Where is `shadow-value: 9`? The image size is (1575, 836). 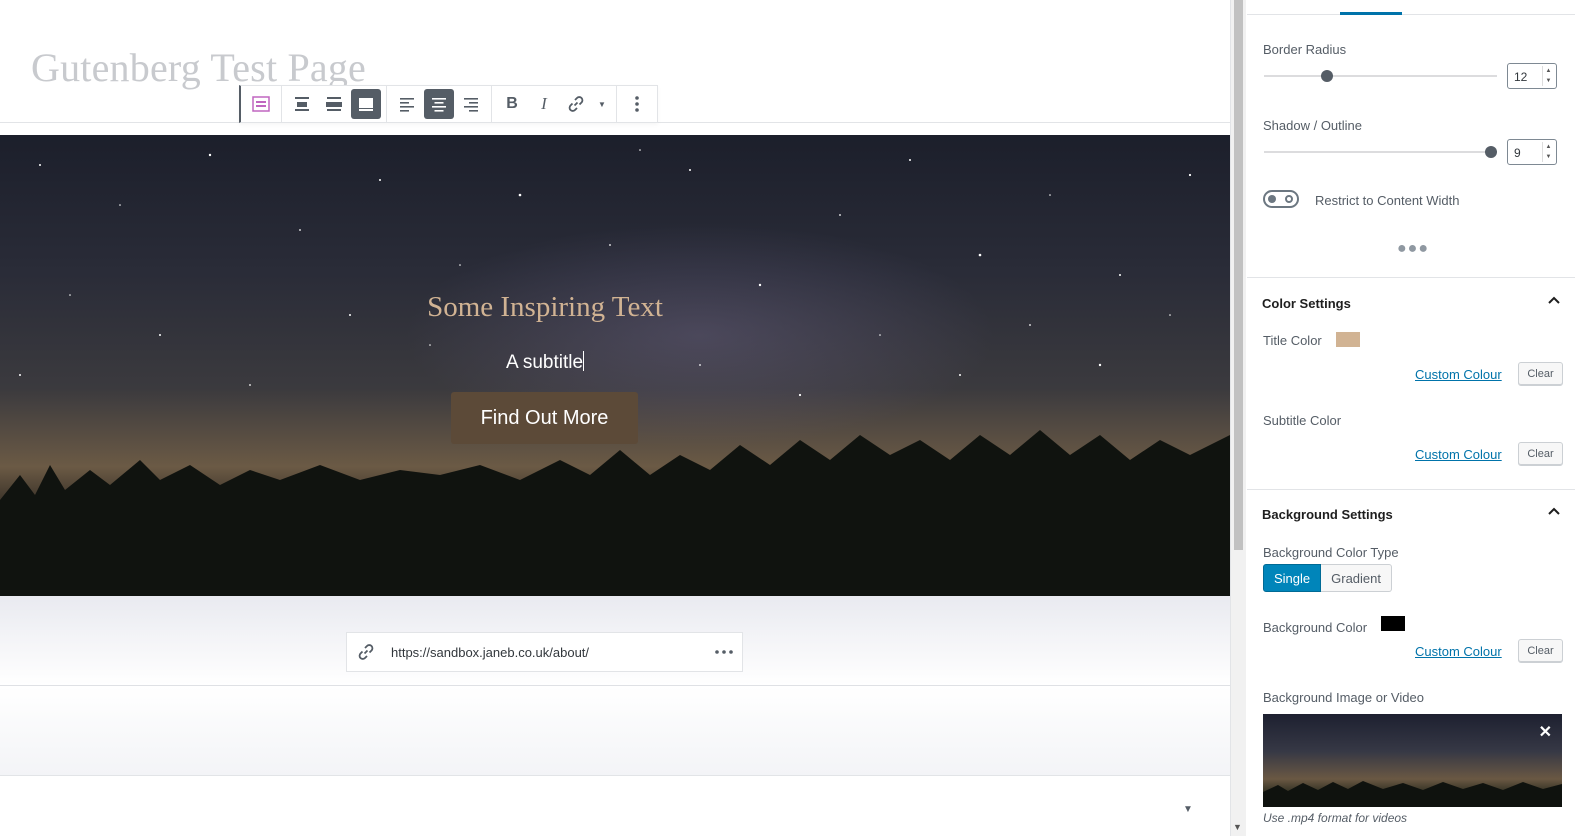
shadow-value: 9 is located at coordinates (1517, 153).